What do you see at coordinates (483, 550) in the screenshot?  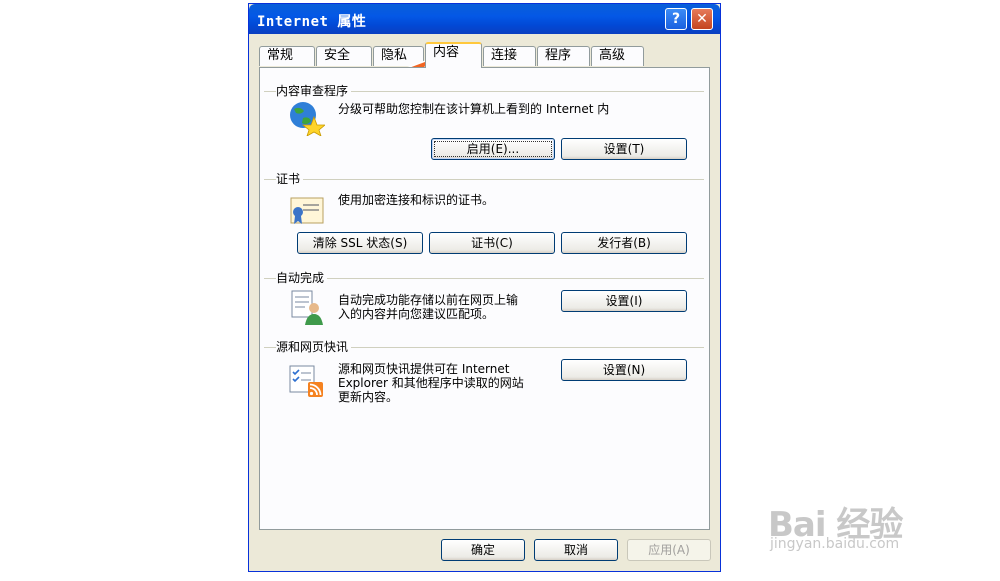 I see `ok-button: 确定` at bounding box center [483, 550].